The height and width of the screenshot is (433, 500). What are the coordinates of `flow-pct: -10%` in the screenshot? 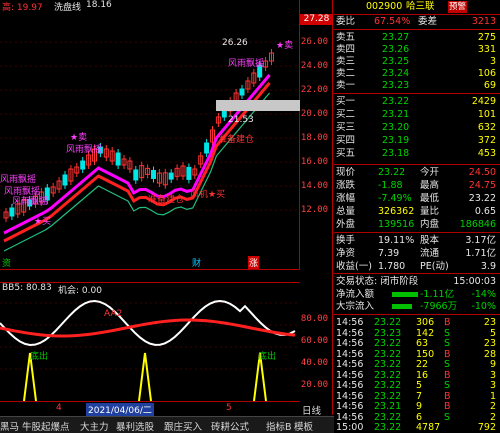 It's located at (483, 306).